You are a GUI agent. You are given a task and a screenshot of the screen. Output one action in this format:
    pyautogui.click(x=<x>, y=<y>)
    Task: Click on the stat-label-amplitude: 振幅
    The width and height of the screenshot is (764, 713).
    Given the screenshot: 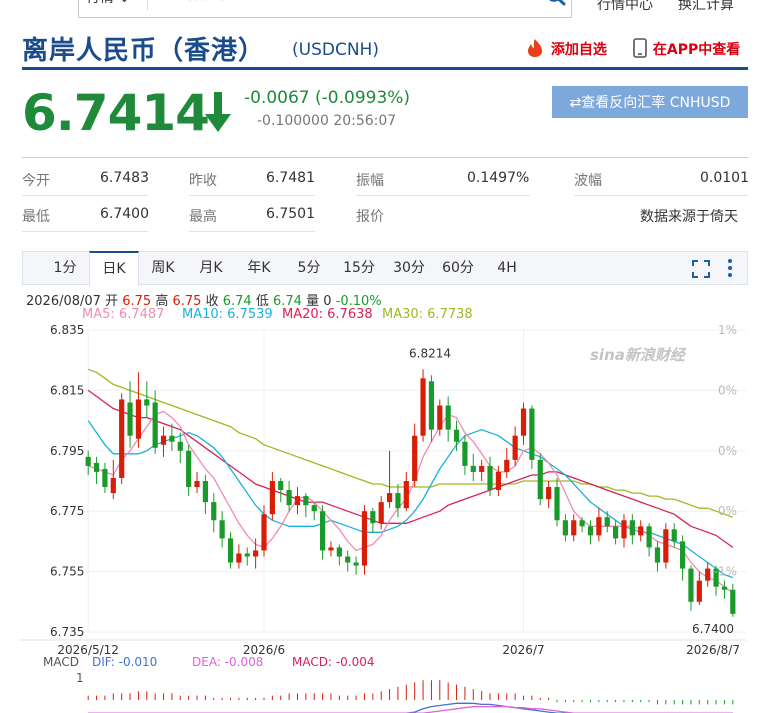 What is the action you would take?
    pyautogui.click(x=370, y=181)
    